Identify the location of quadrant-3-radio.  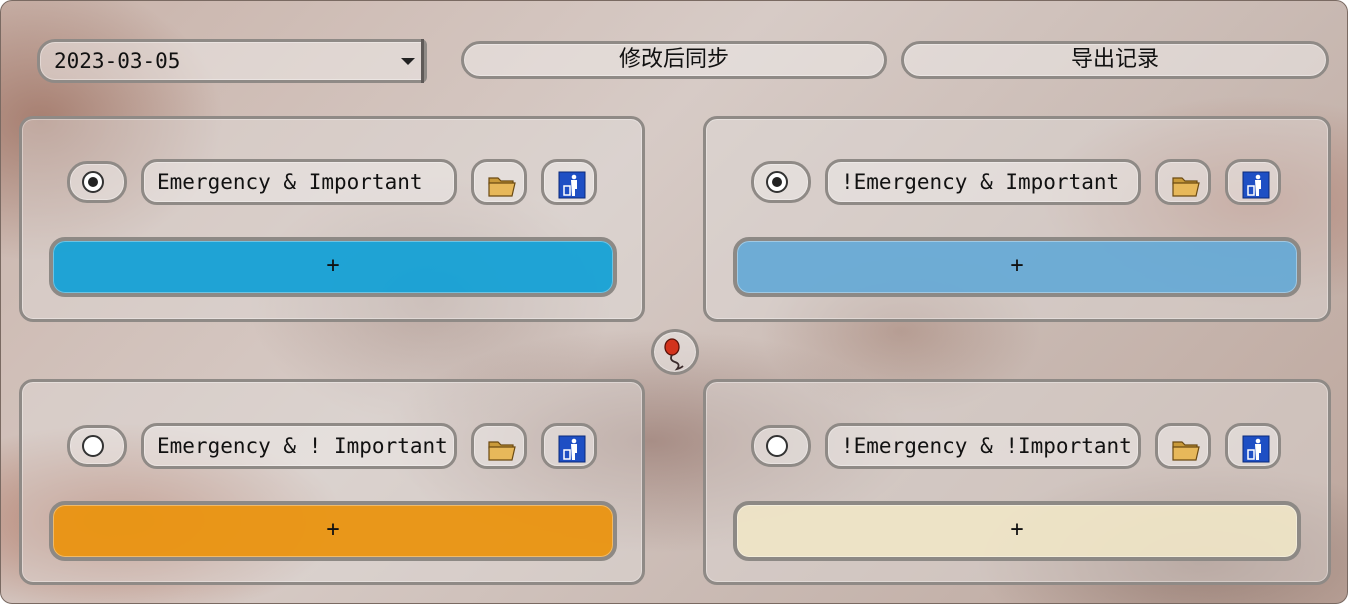
(97, 446).